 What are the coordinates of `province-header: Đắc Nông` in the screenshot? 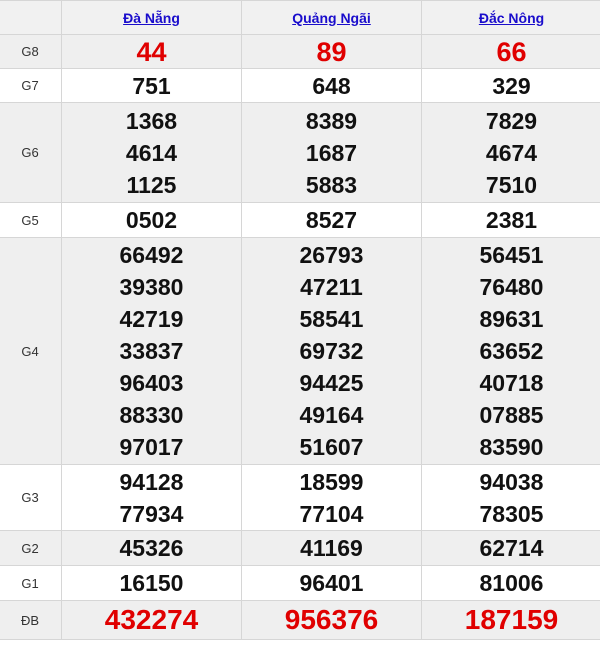 It's located at (510, 17).